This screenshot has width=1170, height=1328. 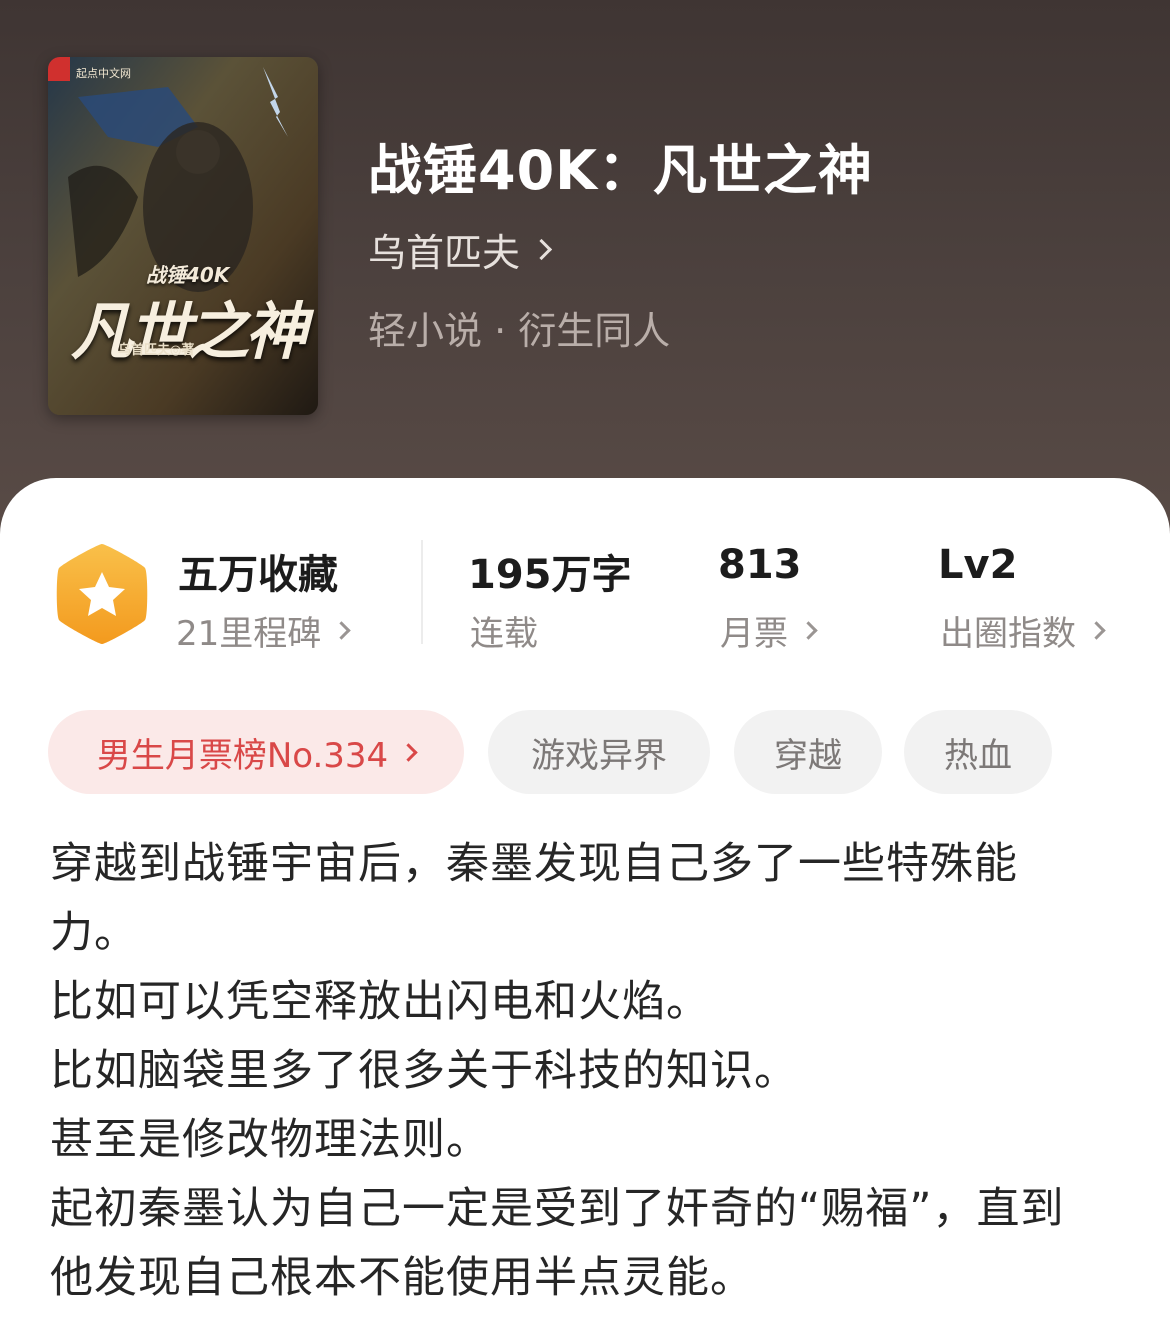 I want to click on tag-label: 游戏异界, so click(x=599, y=755).